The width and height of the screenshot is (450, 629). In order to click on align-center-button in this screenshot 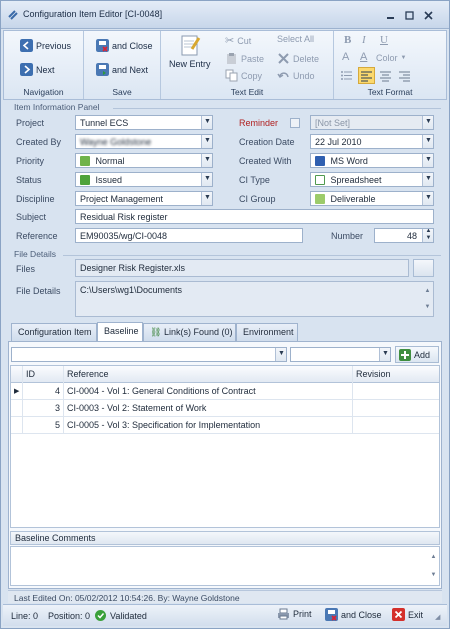, I will do `click(385, 75)`.